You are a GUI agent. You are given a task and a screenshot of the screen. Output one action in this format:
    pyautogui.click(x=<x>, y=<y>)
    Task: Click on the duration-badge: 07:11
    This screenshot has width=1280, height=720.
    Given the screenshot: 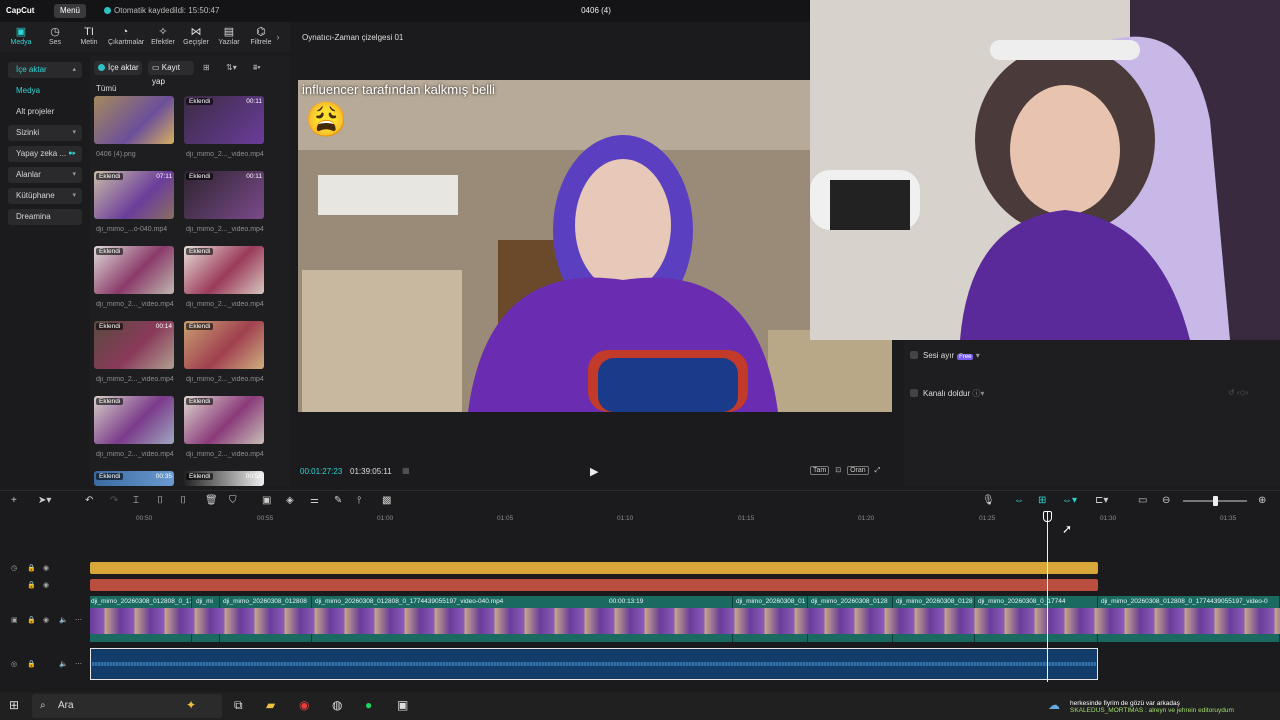 What is the action you would take?
    pyautogui.click(x=164, y=176)
    